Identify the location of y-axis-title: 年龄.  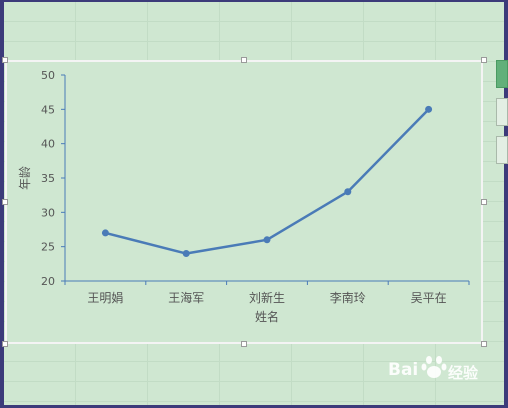
(25, 178).